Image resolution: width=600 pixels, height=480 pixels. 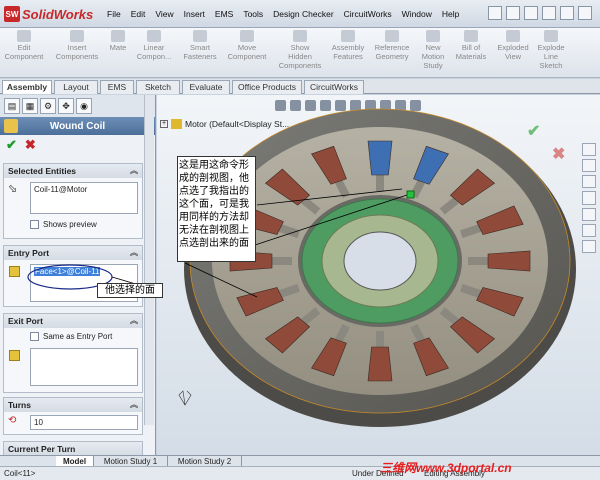 What do you see at coordinates (30, 106) in the screenshot?
I see `property-manager-icon: ▦` at bounding box center [30, 106].